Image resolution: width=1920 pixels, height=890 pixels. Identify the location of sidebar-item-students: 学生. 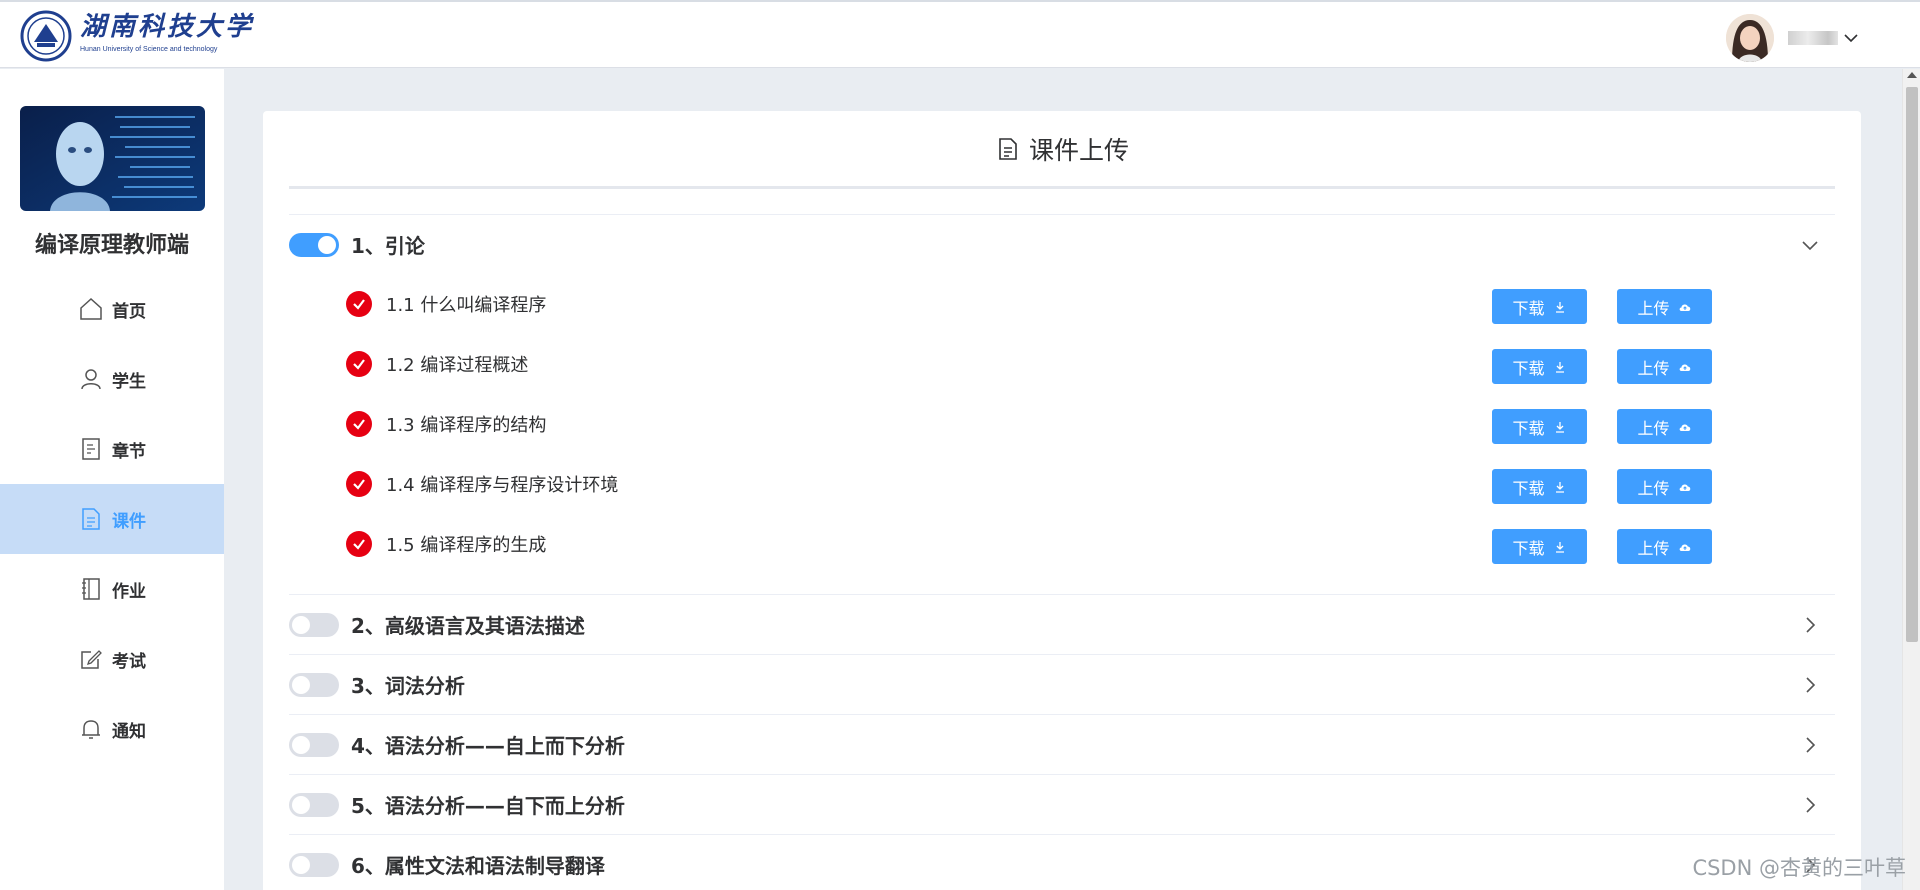
(112, 379).